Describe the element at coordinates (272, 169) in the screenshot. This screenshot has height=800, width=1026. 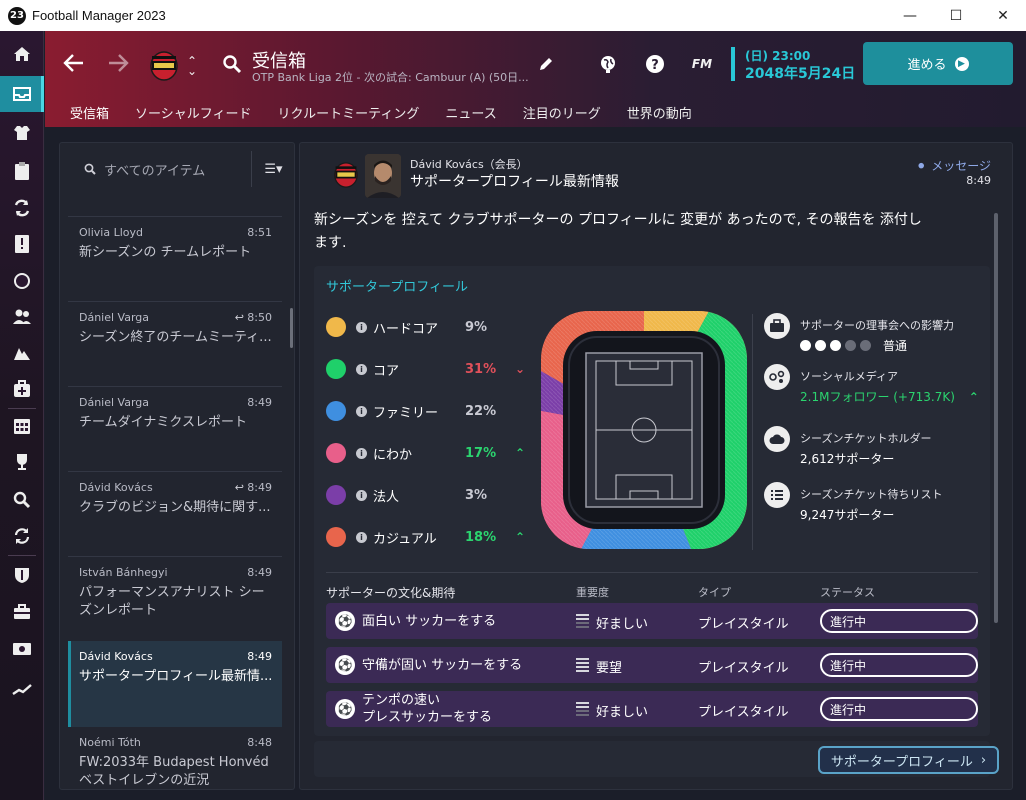
I see `filter-button: ☰▾` at that location.